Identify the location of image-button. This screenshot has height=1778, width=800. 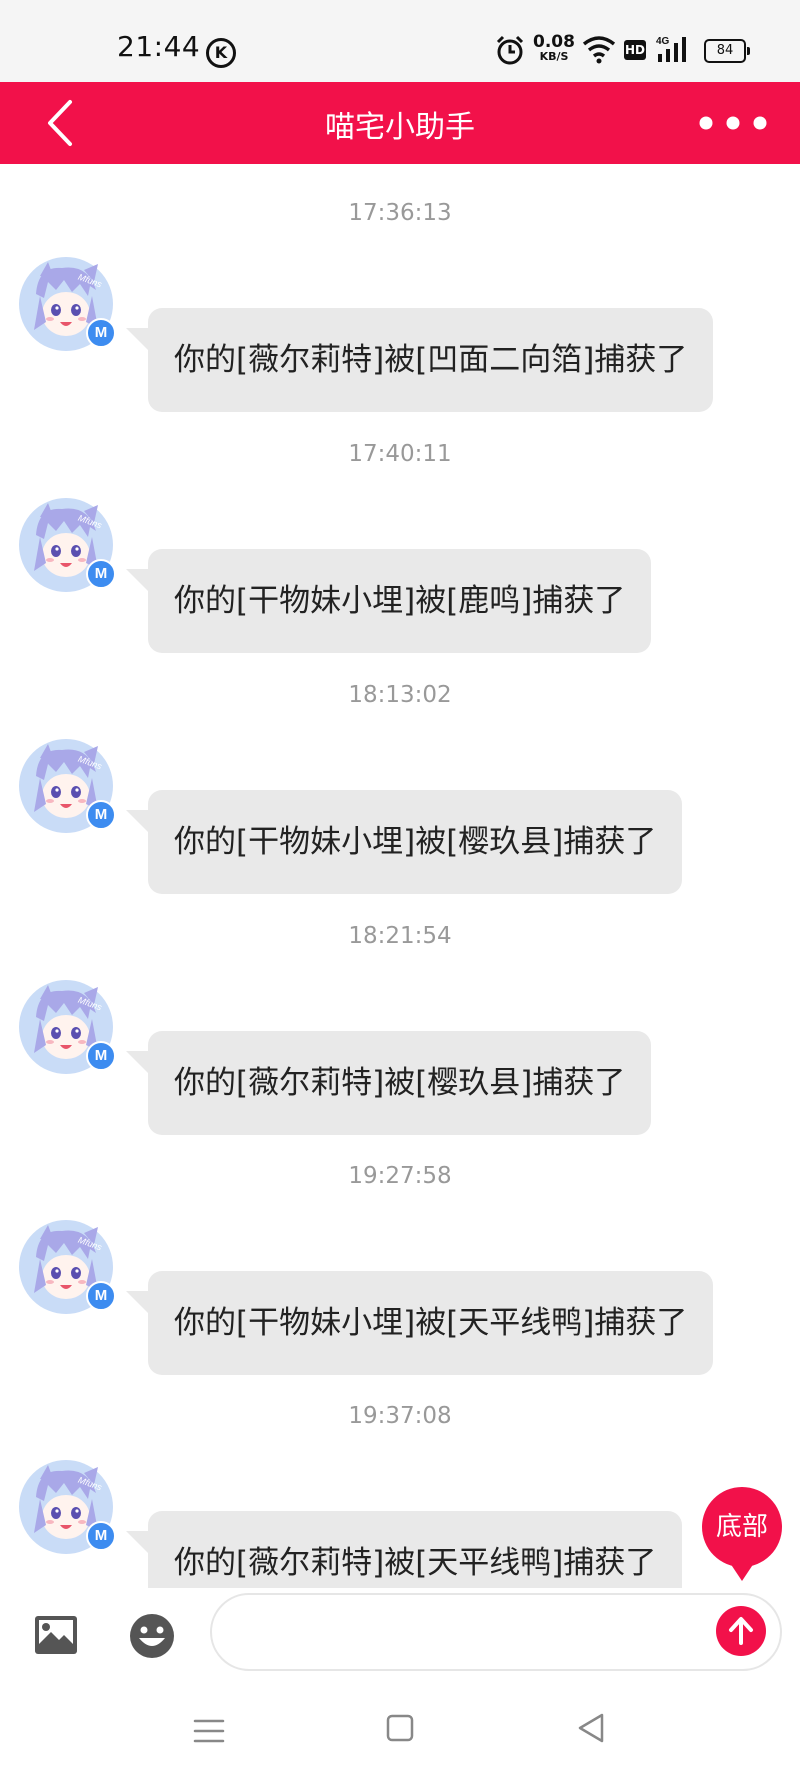
(56, 1635).